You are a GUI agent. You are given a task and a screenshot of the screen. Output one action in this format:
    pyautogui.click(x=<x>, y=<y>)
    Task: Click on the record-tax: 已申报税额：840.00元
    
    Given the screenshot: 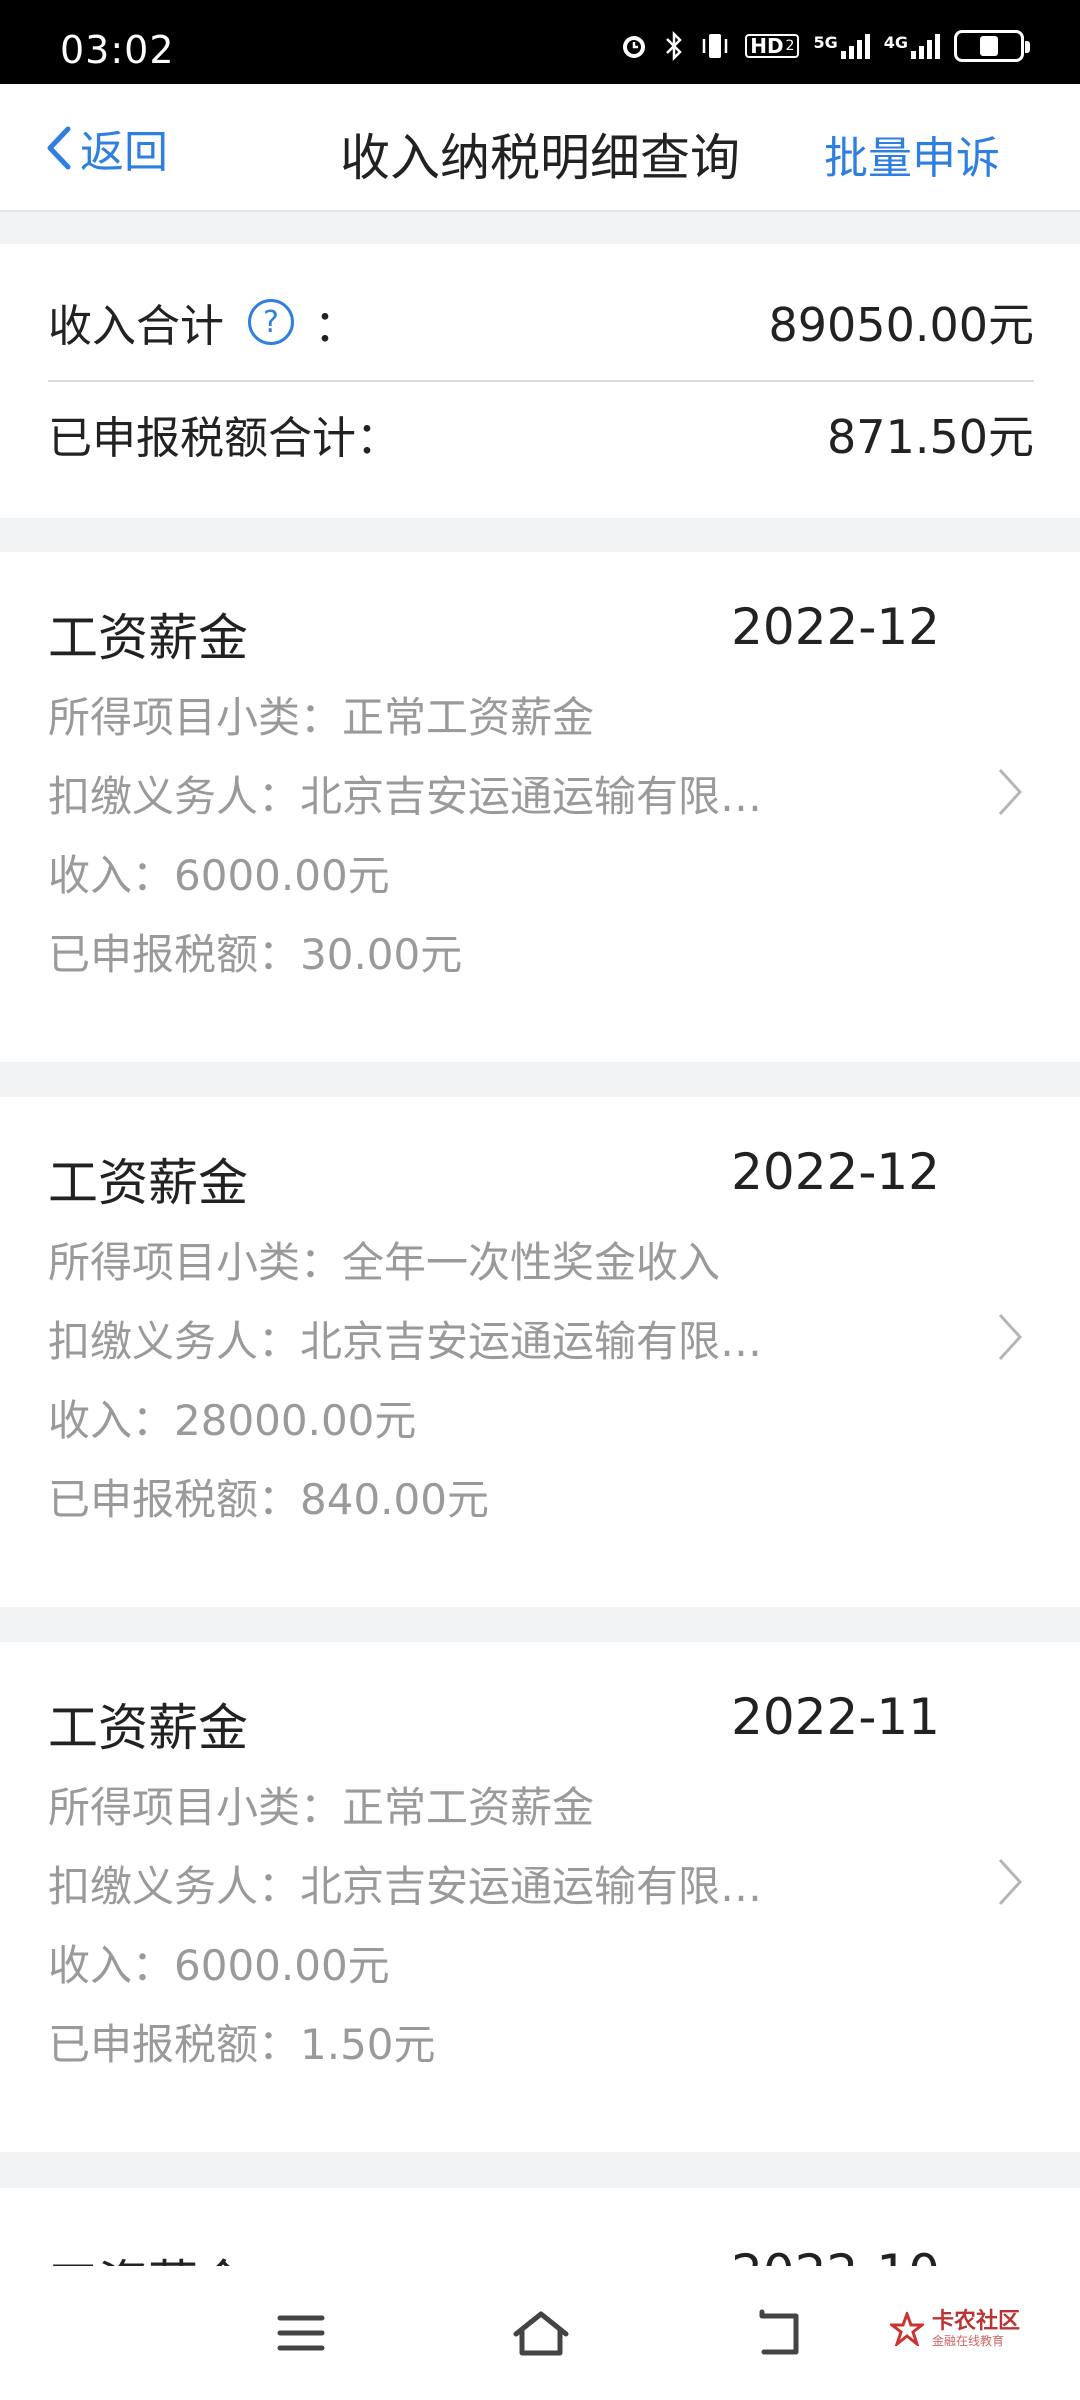 What is the action you would take?
    pyautogui.click(x=268, y=1499)
    